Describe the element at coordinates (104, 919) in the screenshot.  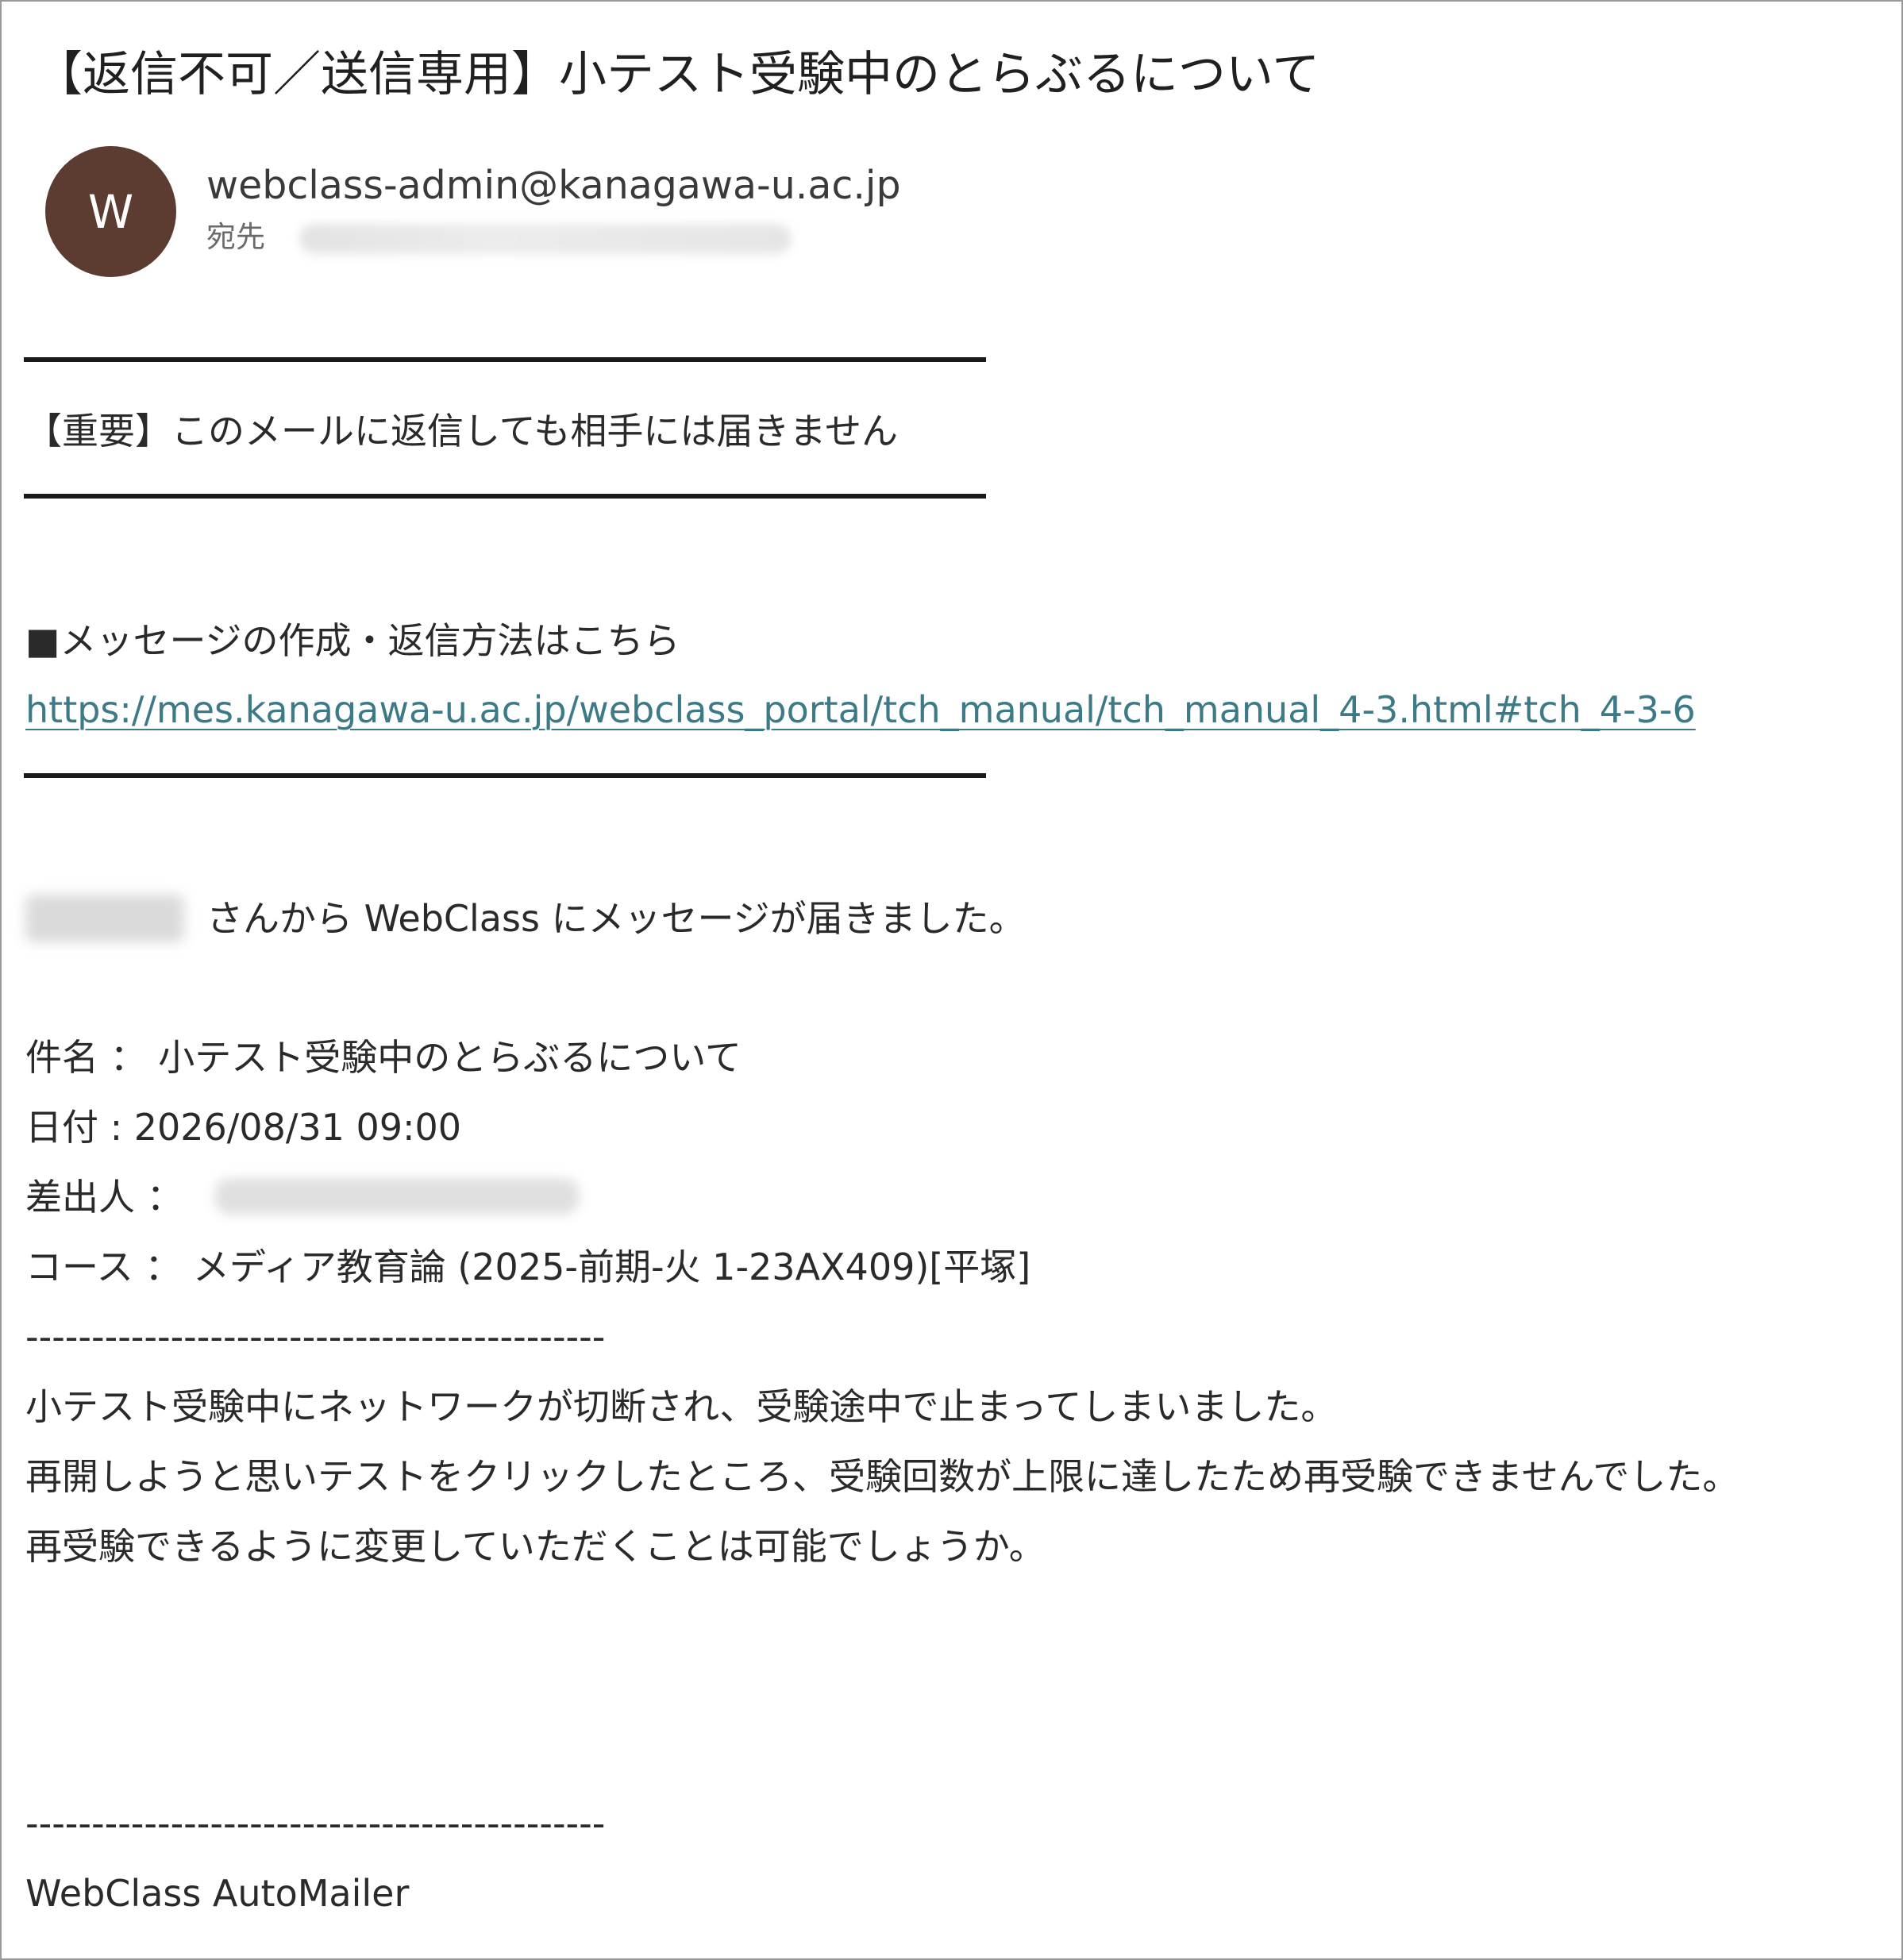
I see `student-name-redacted` at that location.